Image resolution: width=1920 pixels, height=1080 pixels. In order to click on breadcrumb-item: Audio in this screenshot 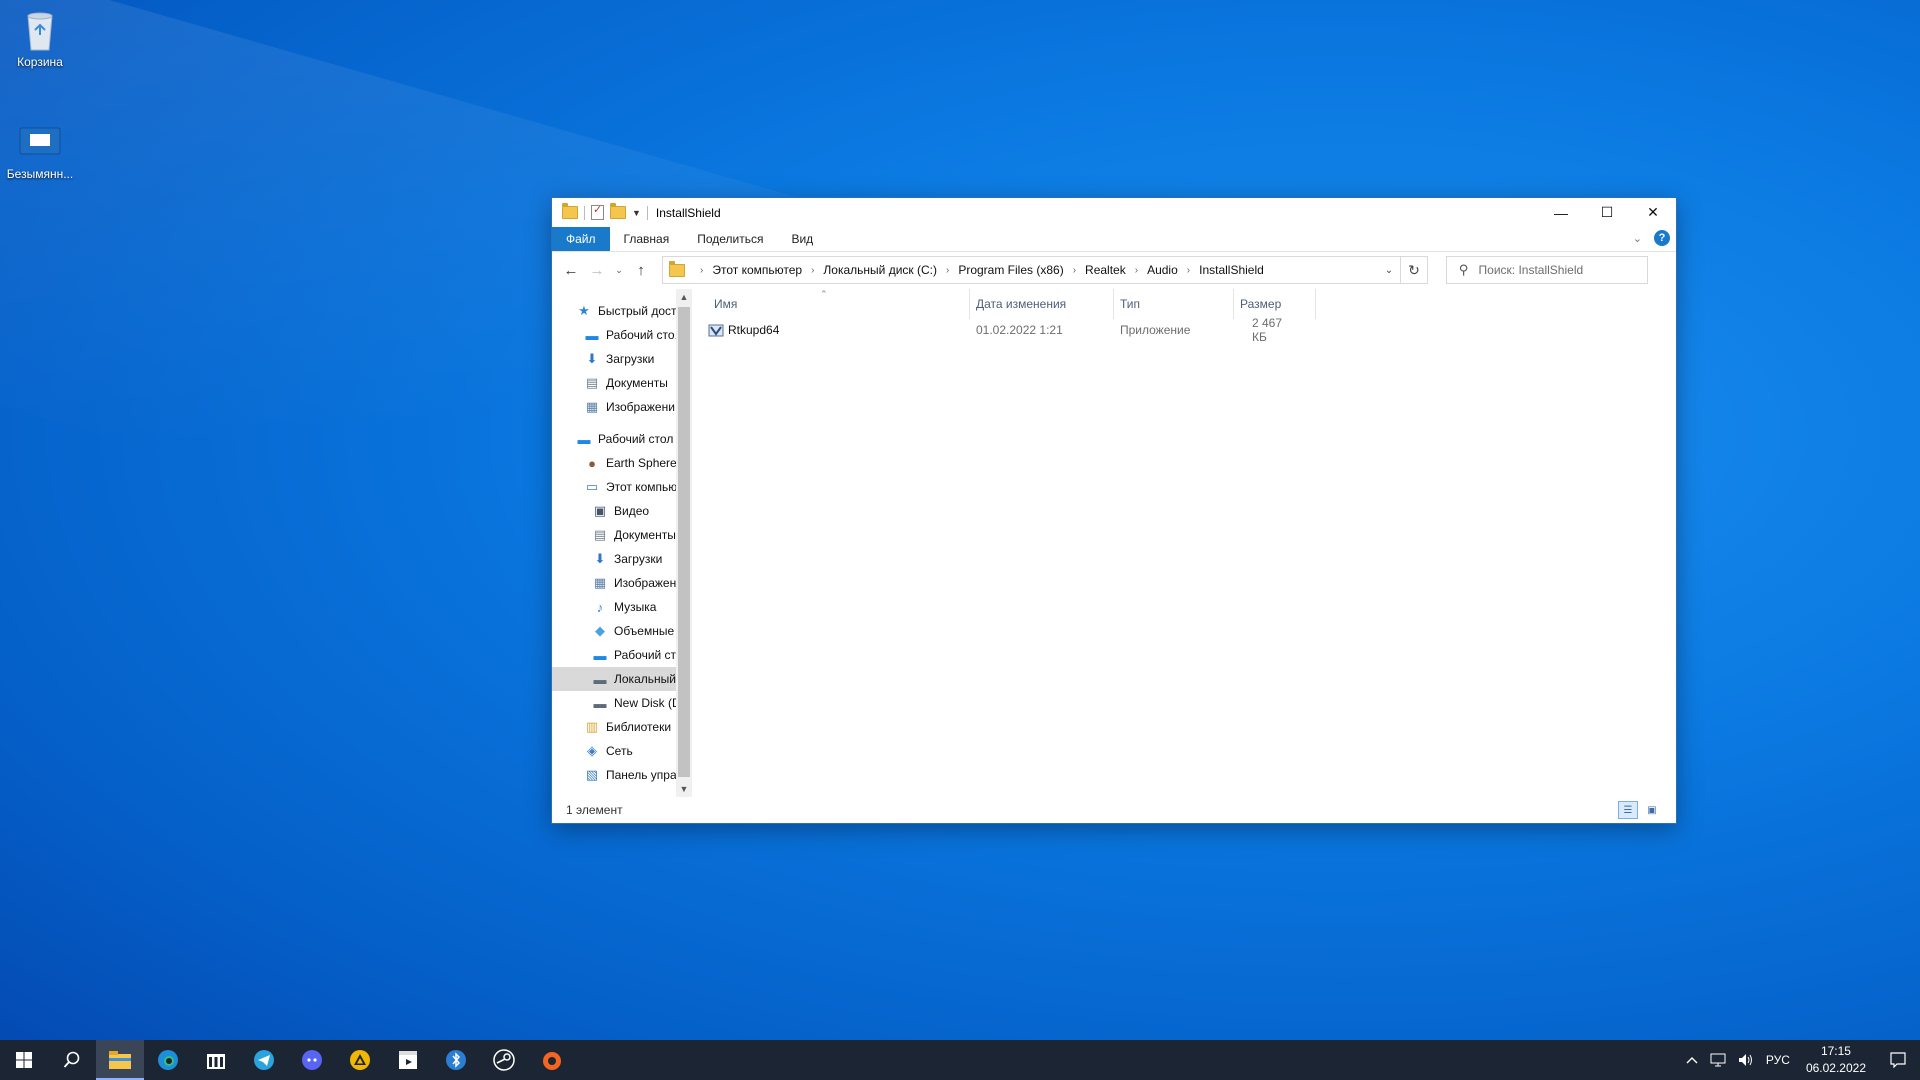, I will do `click(1162, 270)`.